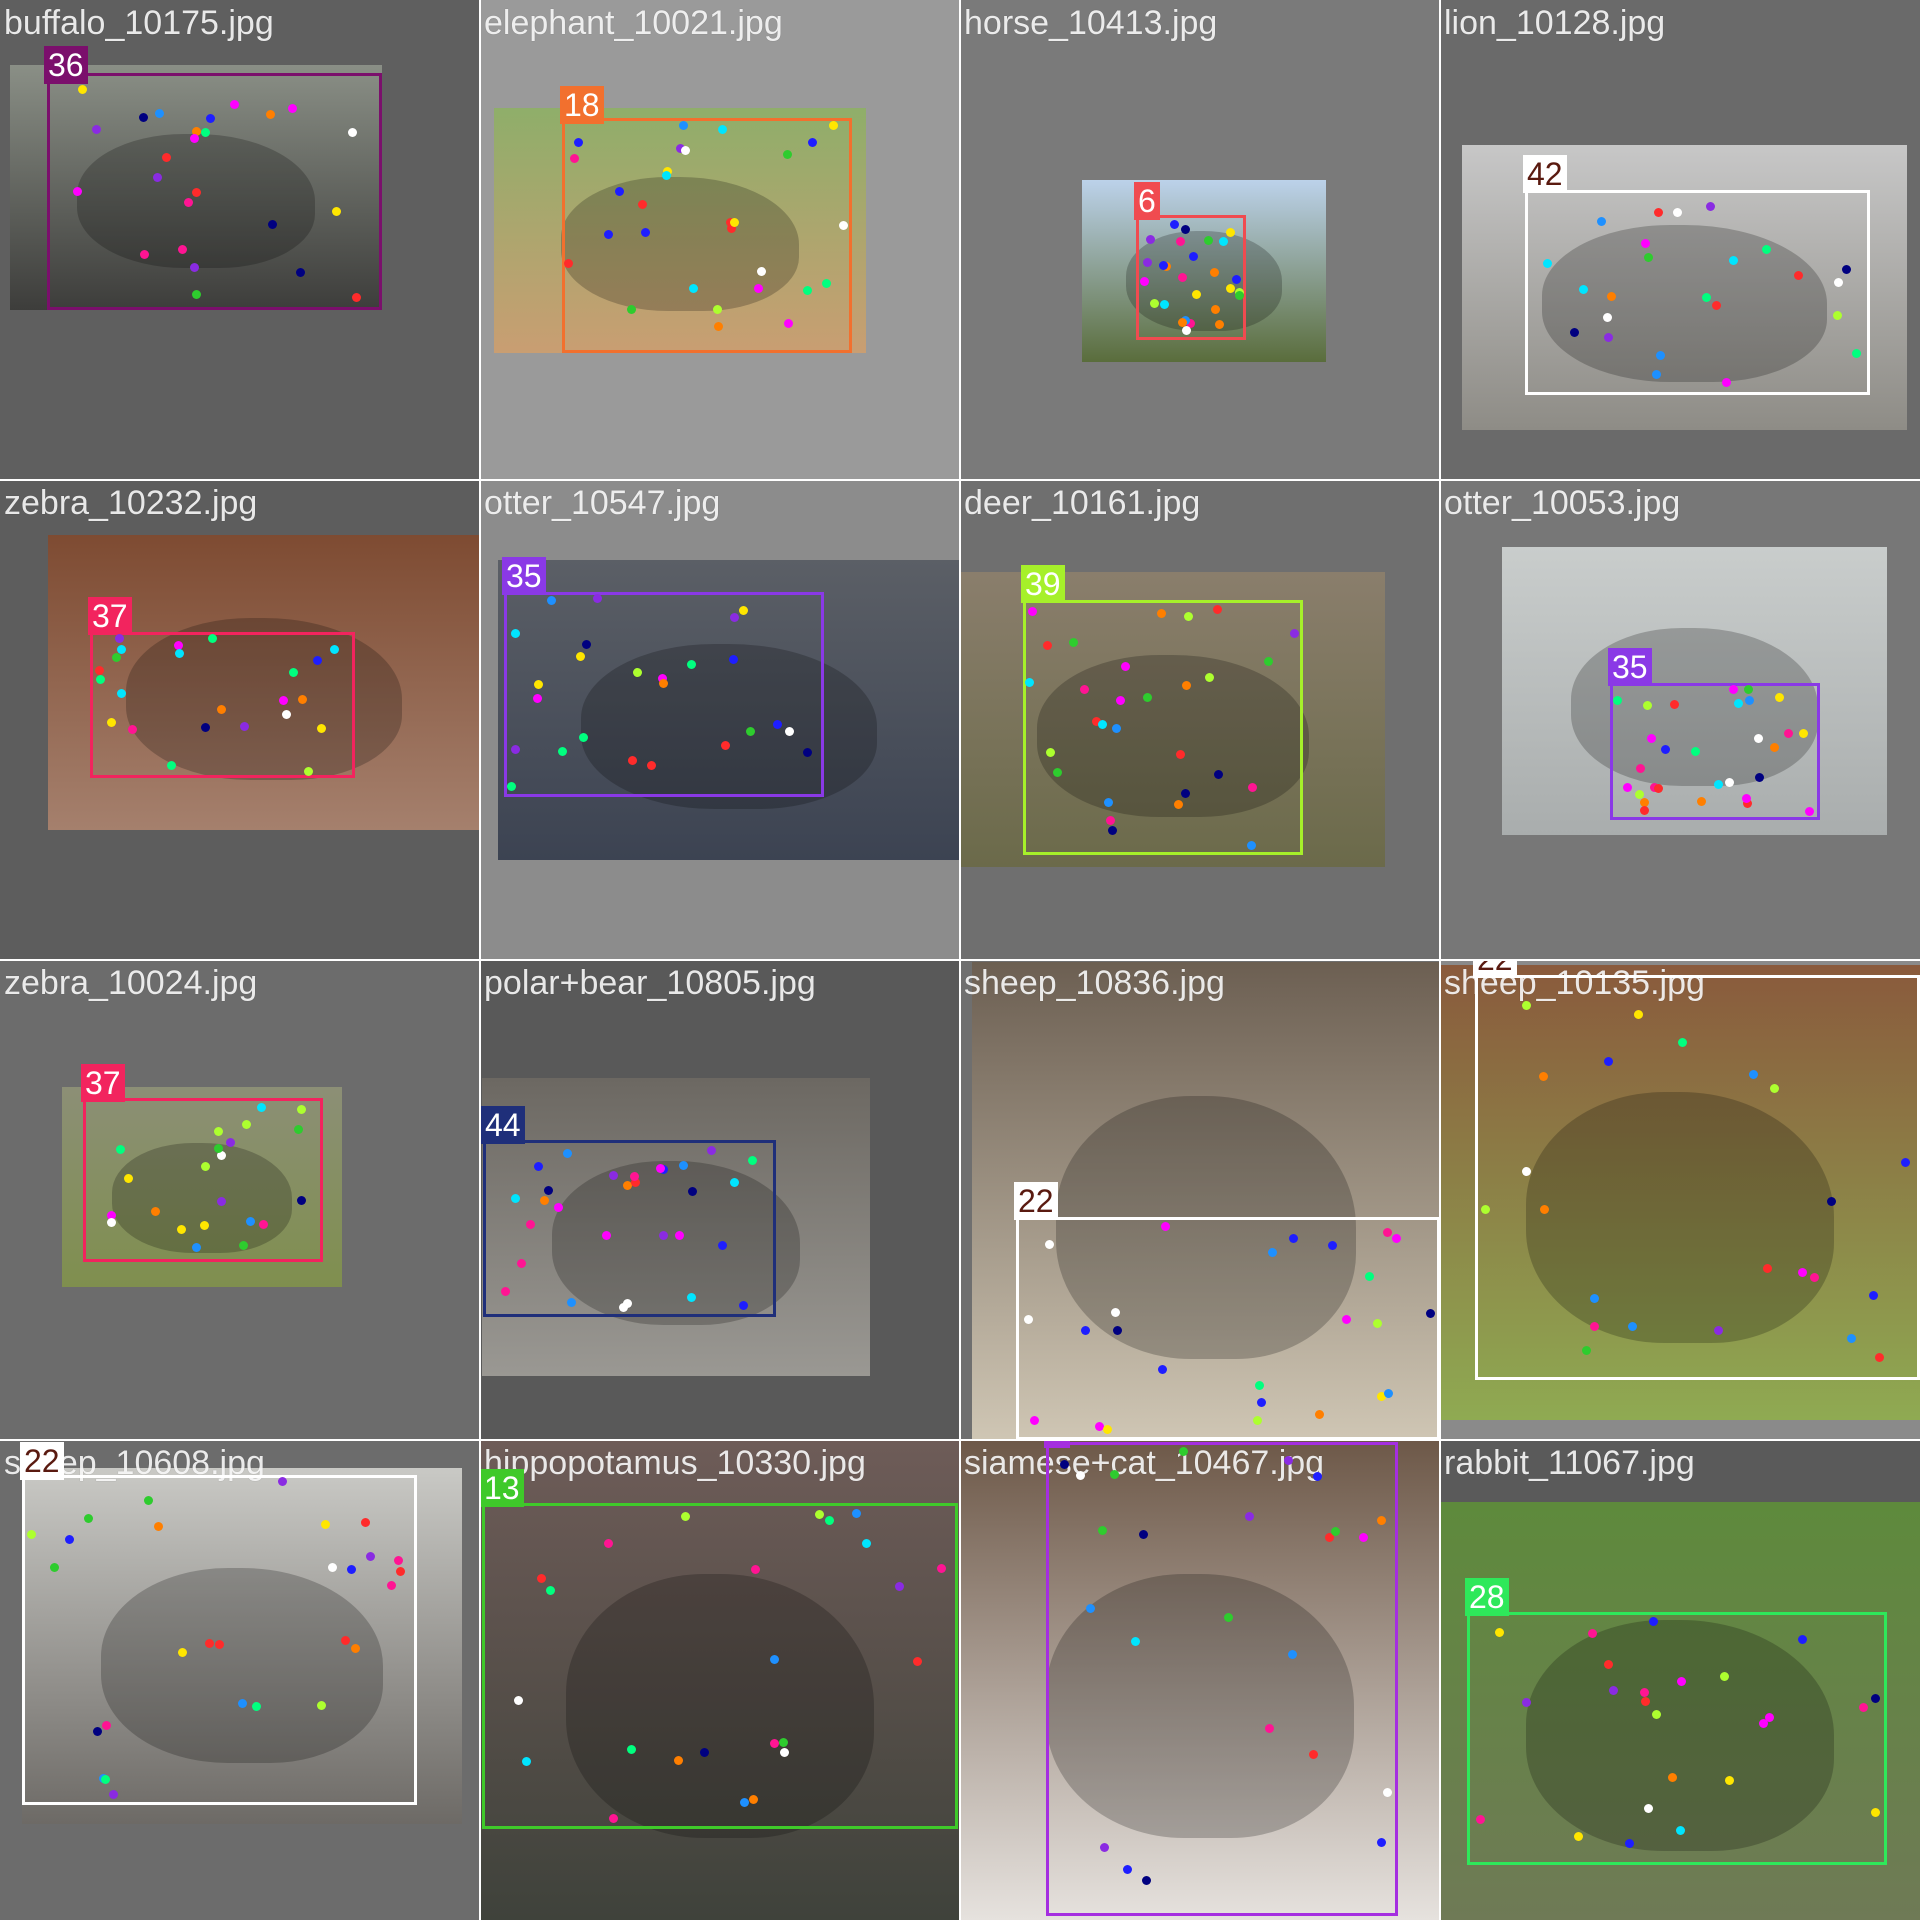  What do you see at coordinates (1200, 1680) in the screenshot?
I see `image-tile: siamese+cat_10467.jpg9` at bounding box center [1200, 1680].